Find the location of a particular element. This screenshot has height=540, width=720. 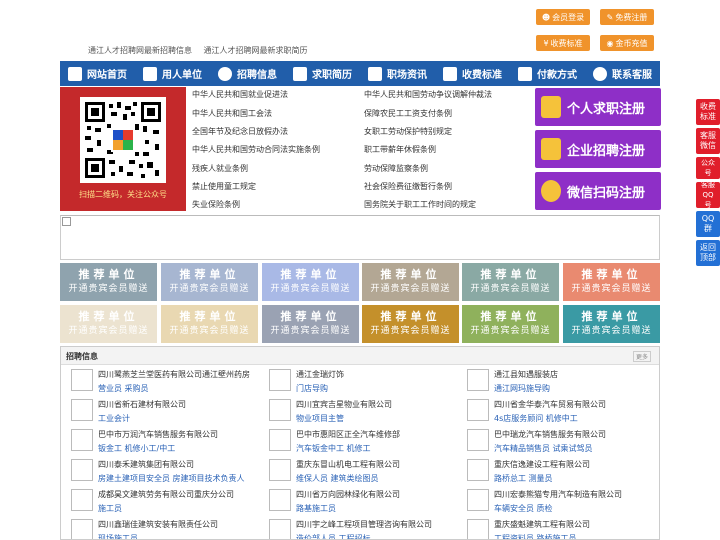

company-name: 四川省万向园林绿化有限公司 is located at coordinates (348, 494).